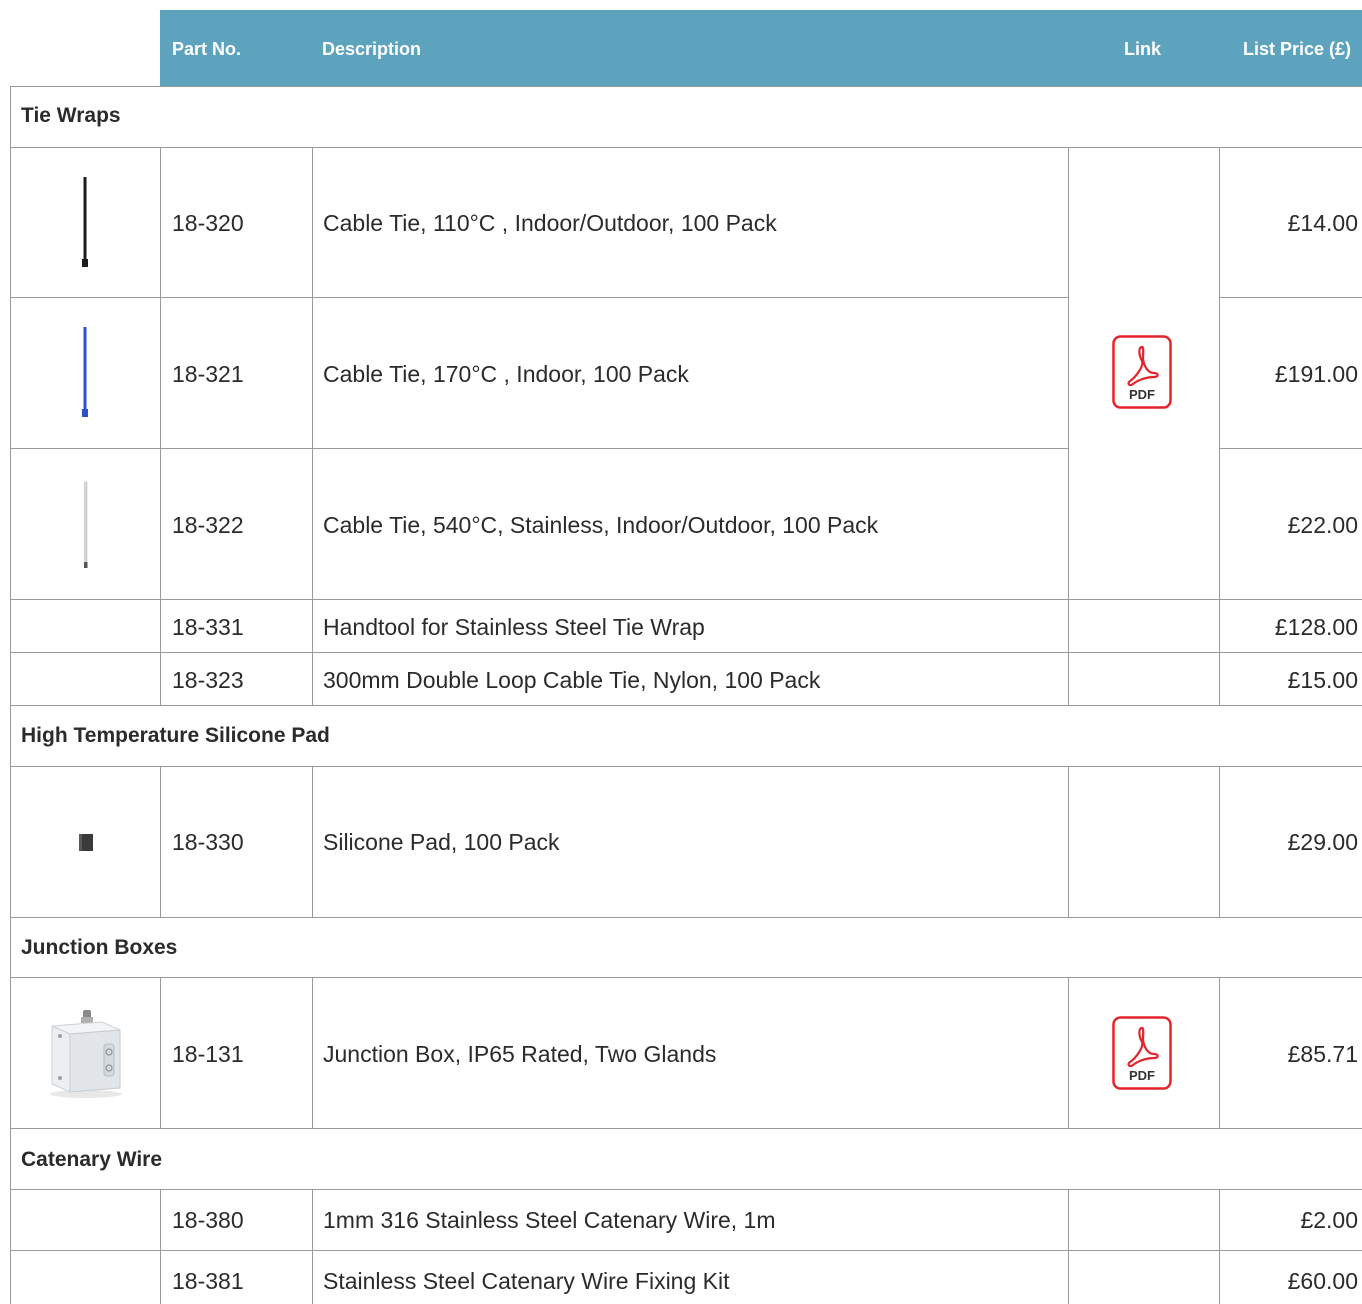 The width and height of the screenshot is (1362, 1304). Describe the element at coordinates (208, 627) in the screenshot. I see `part-number: 18-331` at that location.